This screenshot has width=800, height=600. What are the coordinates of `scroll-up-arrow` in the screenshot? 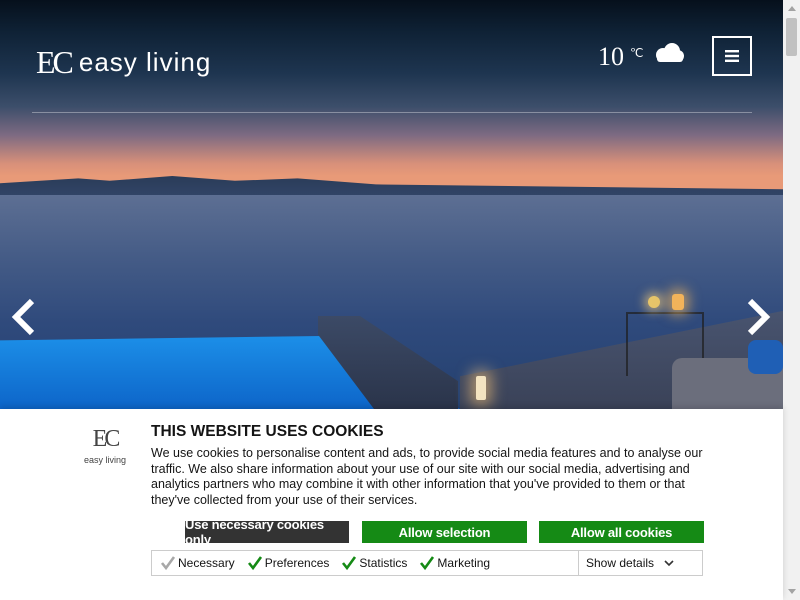 It's located at (791, 8).